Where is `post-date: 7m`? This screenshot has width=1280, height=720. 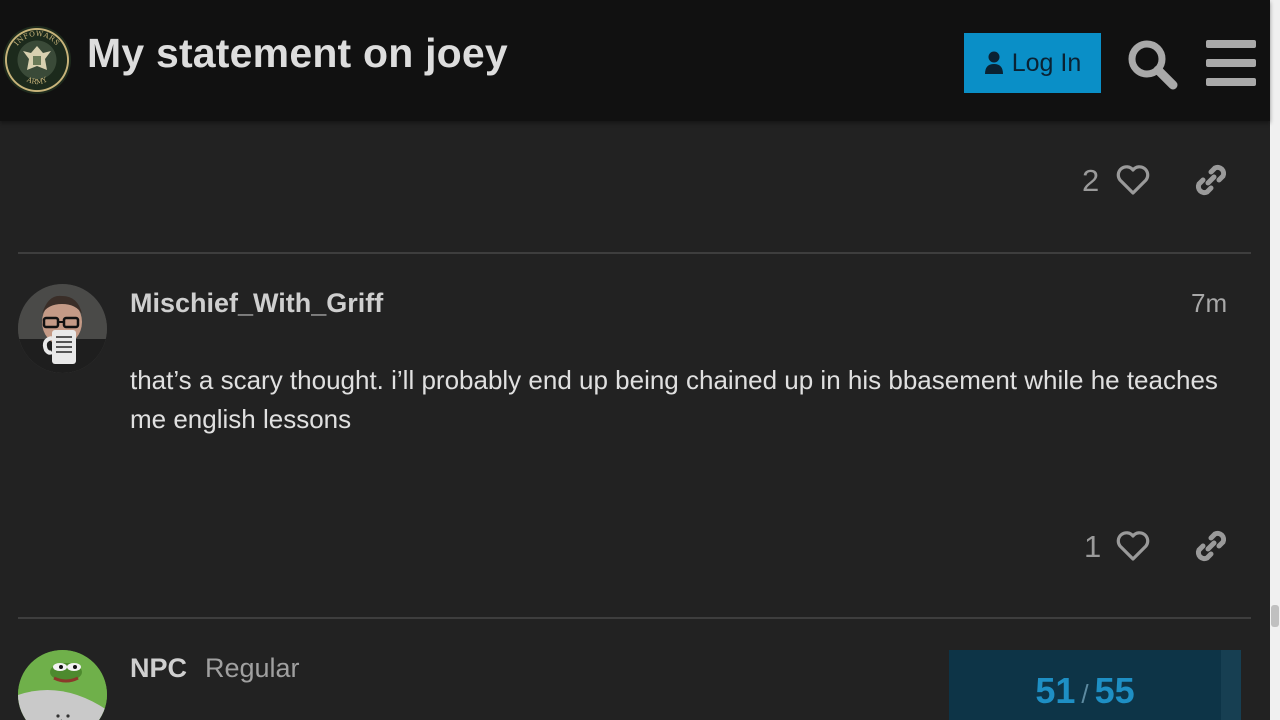 post-date: 7m is located at coordinates (1209, 303).